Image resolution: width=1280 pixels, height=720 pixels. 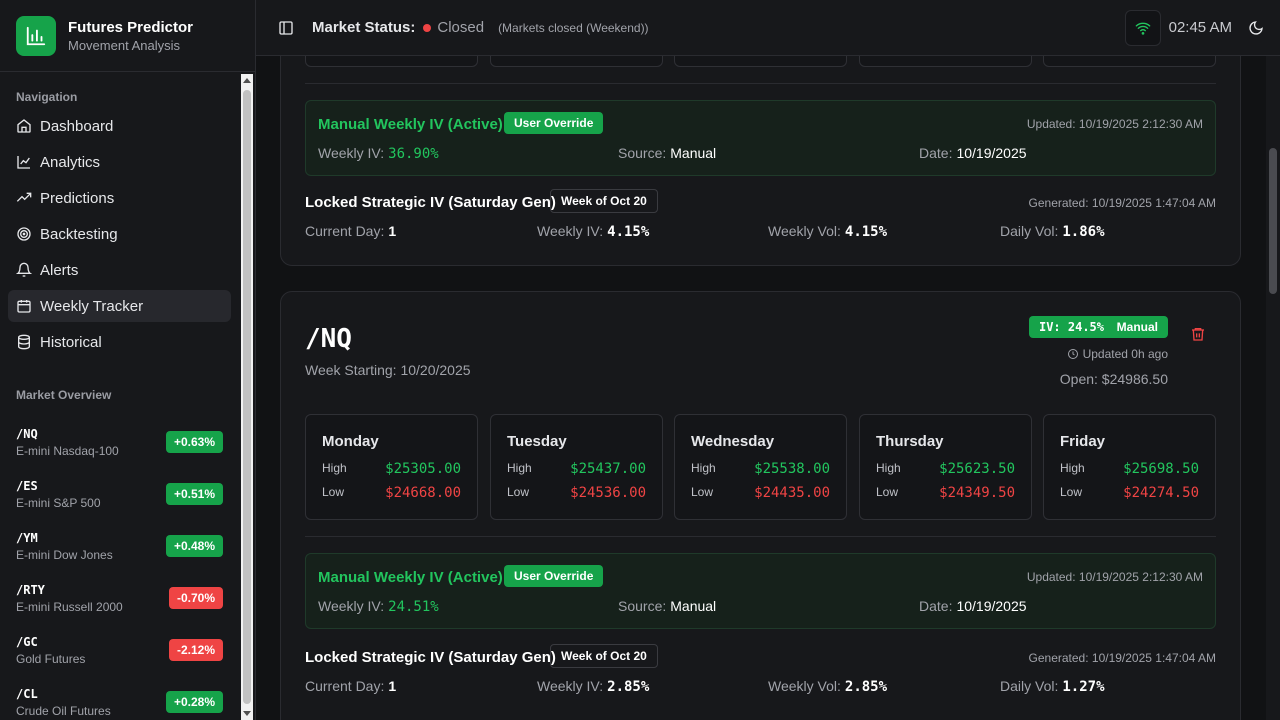 I want to click on market-symbol: /GC, so click(x=27, y=641).